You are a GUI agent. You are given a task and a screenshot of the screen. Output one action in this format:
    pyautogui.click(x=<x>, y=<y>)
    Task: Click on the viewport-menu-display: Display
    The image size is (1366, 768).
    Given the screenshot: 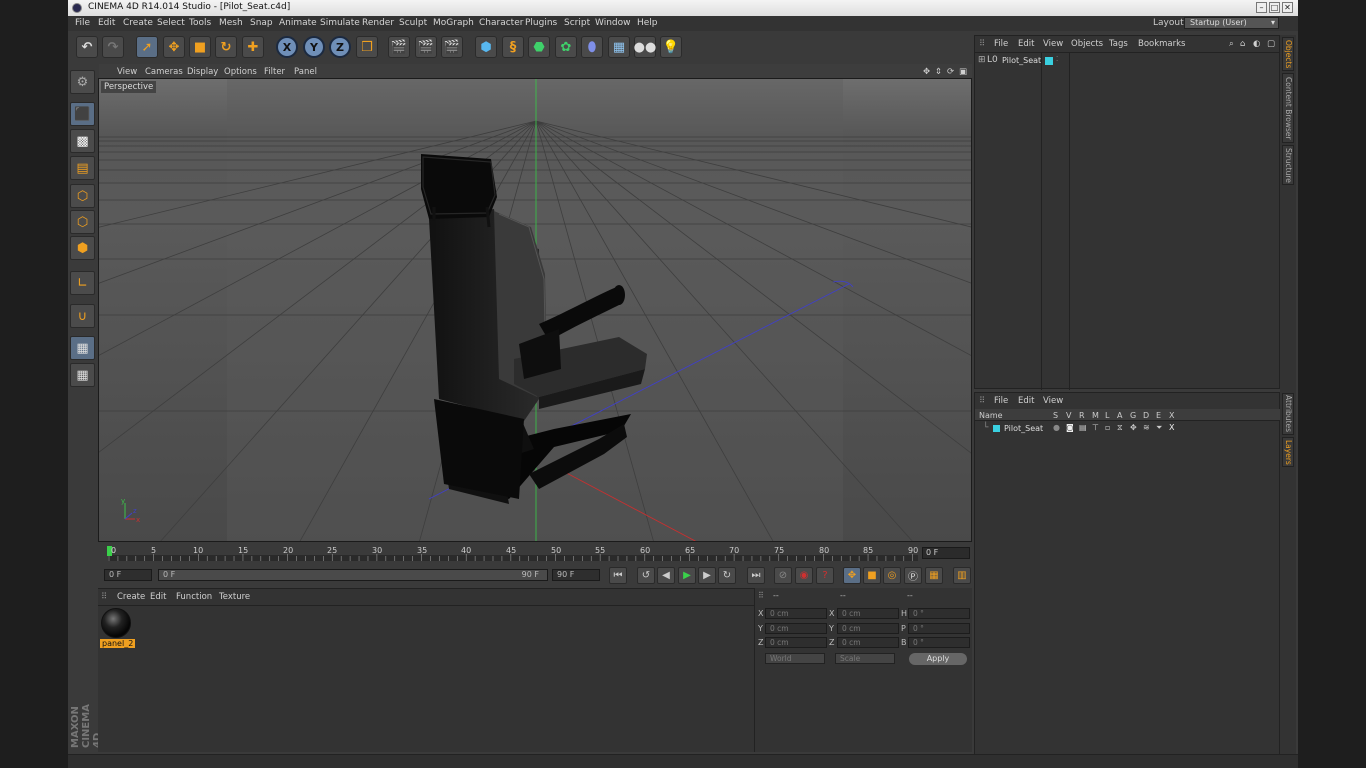 What is the action you would take?
    pyautogui.click(x=202, y=72)
    